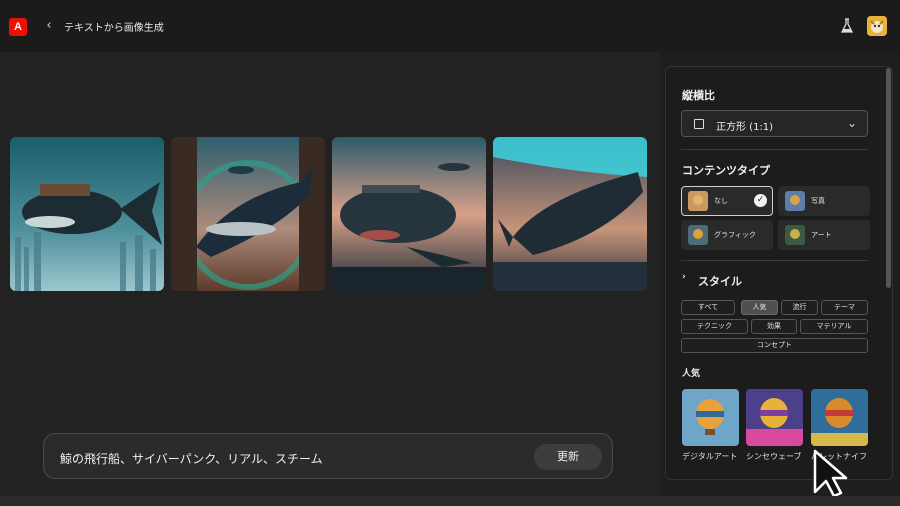 The width and height of the screenshot is (900, 506). Describe the element at coordinates (191, 458) in the screenshot. I see `prompt-input: 鯨の飛行船、サイバーパンク、リアル、スチーム` at that location.